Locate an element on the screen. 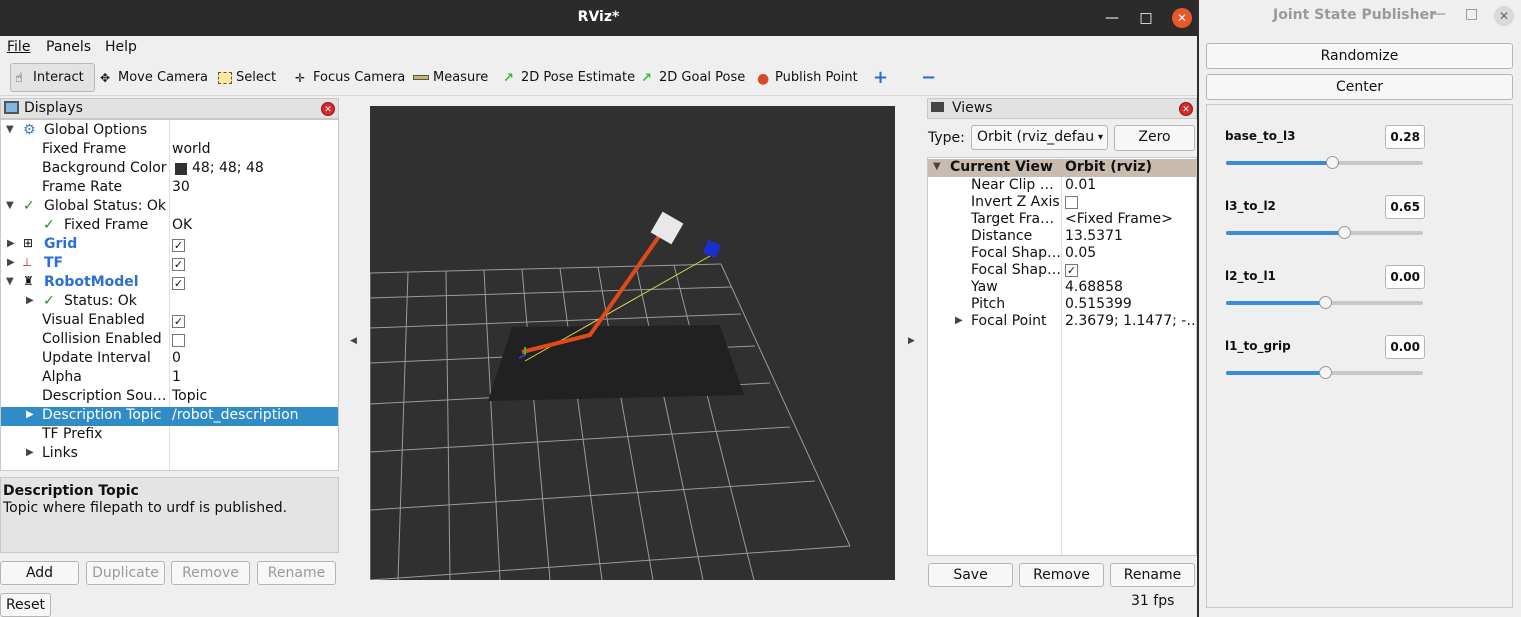 The image size is (1521, 617). tree-row-fixed-frame: Fixed Frame world is located at coordinates (169, 150).